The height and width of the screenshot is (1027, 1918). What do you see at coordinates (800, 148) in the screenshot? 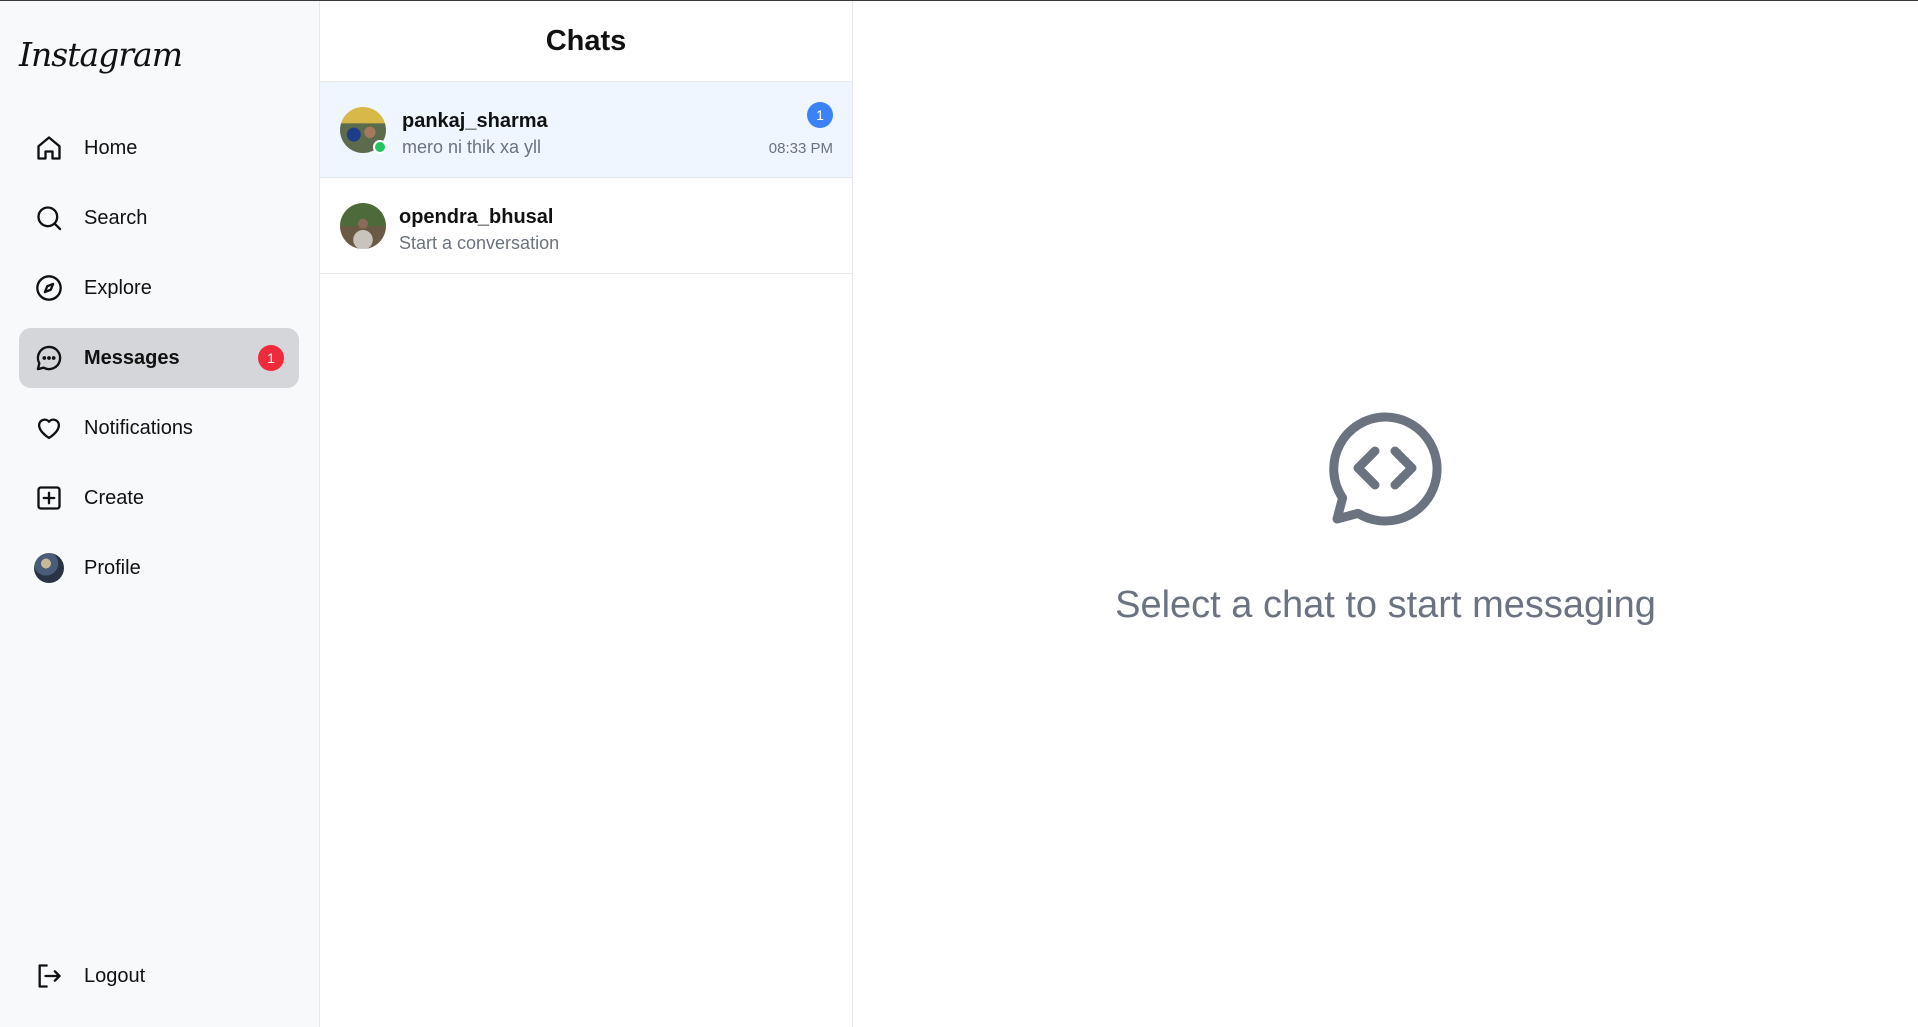
I see `chat-timestamp: 08:33 PM` at bounding box center [800, 148].